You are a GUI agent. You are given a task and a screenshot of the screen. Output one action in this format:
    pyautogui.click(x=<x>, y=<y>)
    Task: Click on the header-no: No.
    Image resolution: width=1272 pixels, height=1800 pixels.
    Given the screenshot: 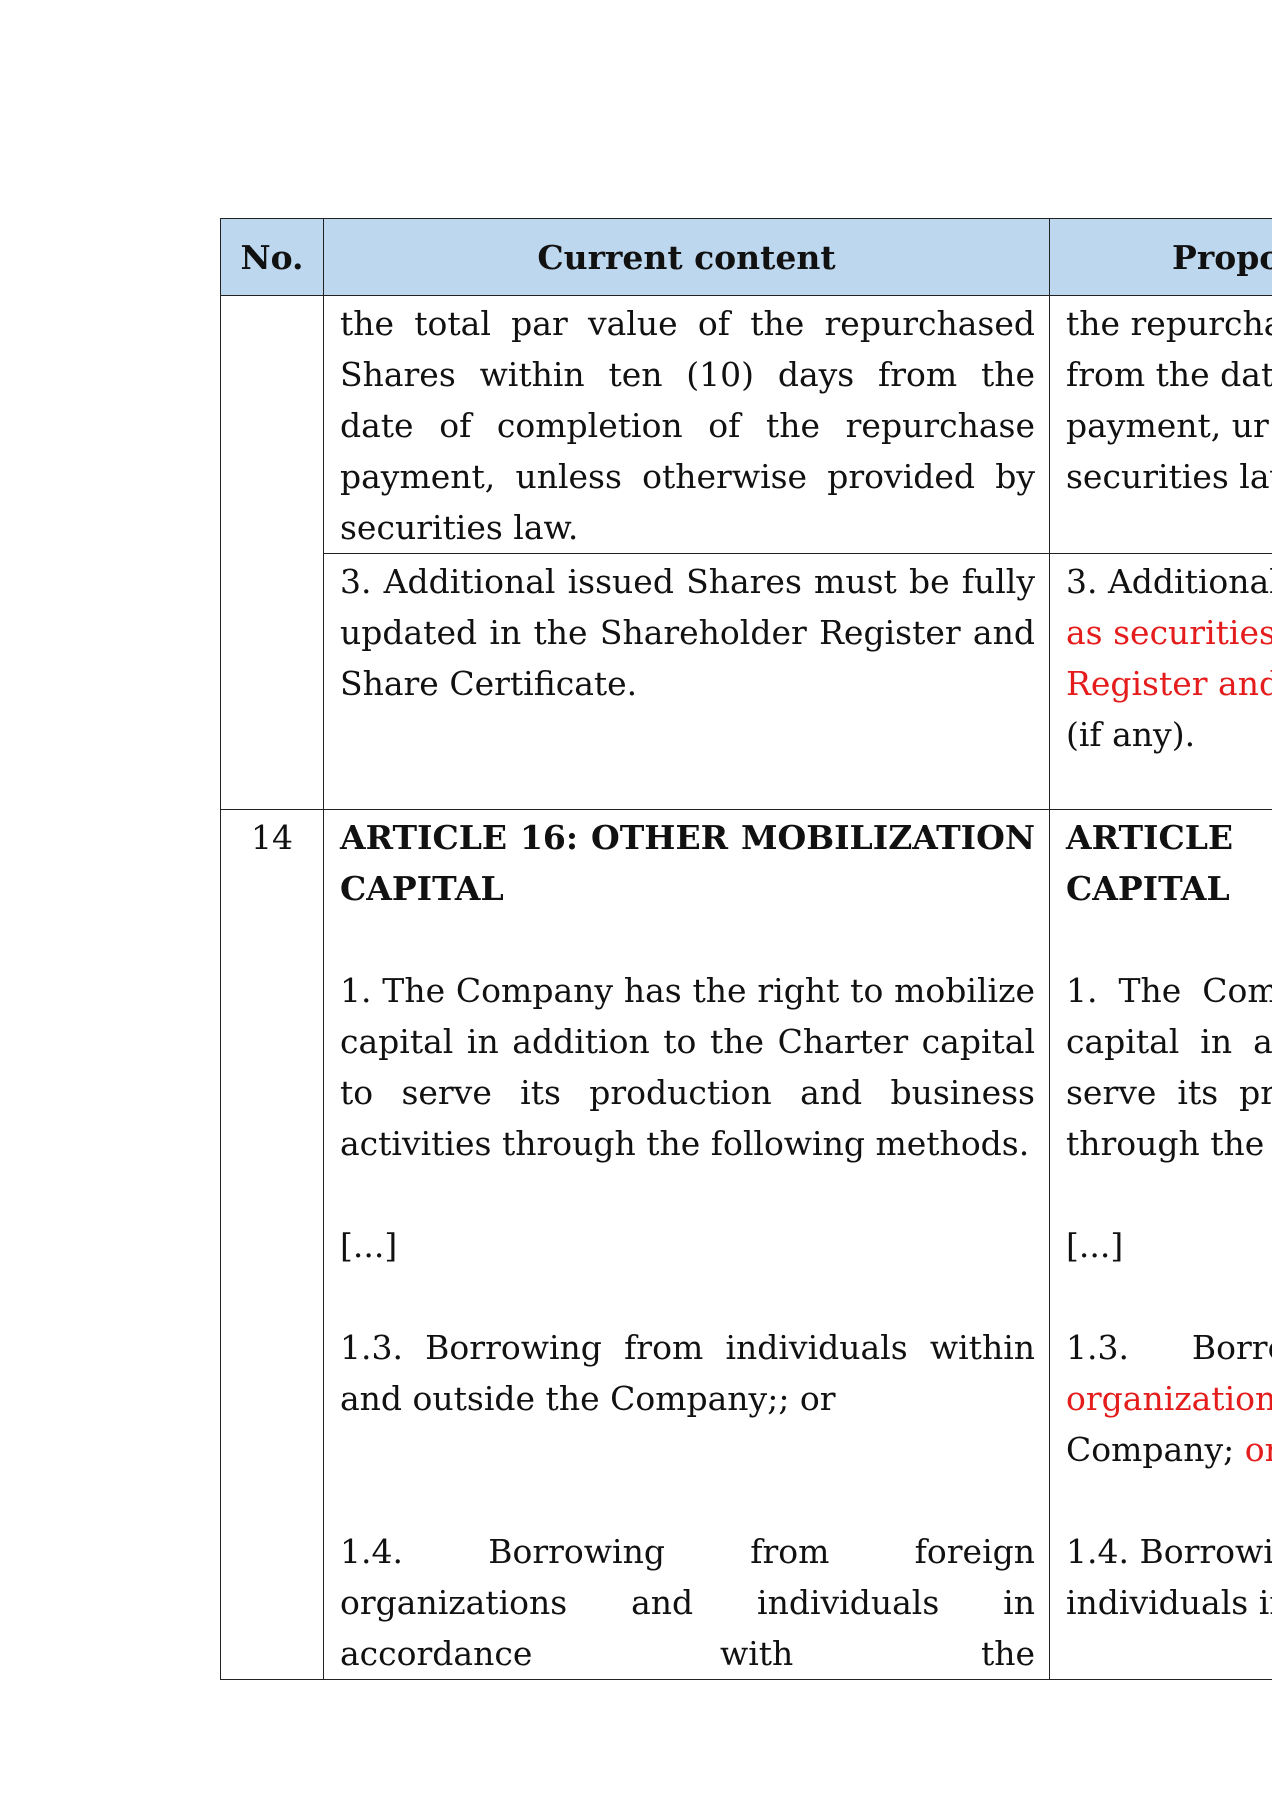 What is the action you would take?
    pyautogui.click(x=272, y=257)
    